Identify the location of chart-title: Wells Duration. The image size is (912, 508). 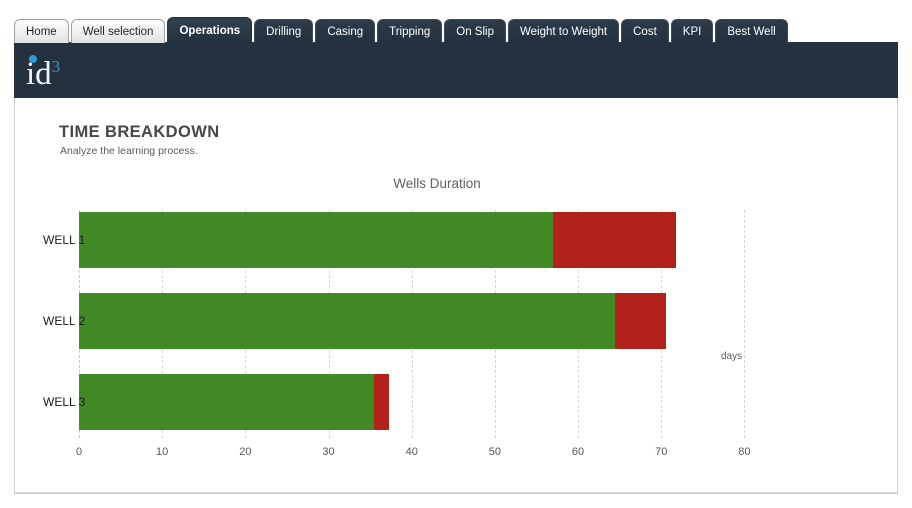
(437, 183).